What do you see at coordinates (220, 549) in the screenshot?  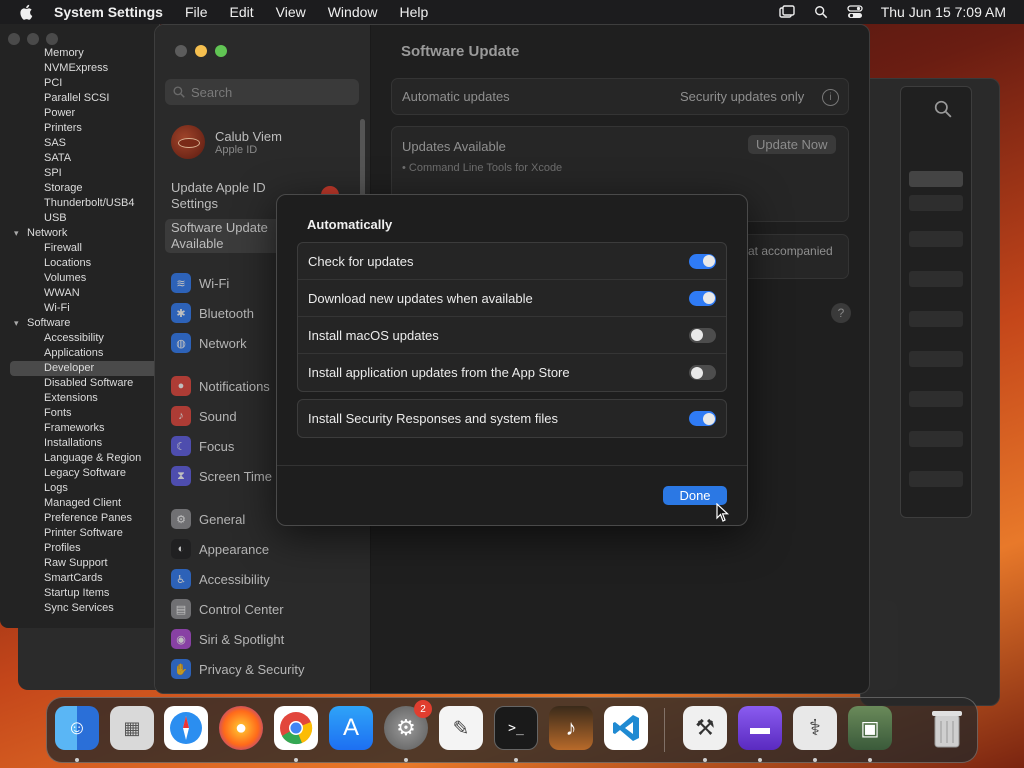 I see `sidebar-item-appearance: ◐ Appearance` at bounding box center [220, 549].